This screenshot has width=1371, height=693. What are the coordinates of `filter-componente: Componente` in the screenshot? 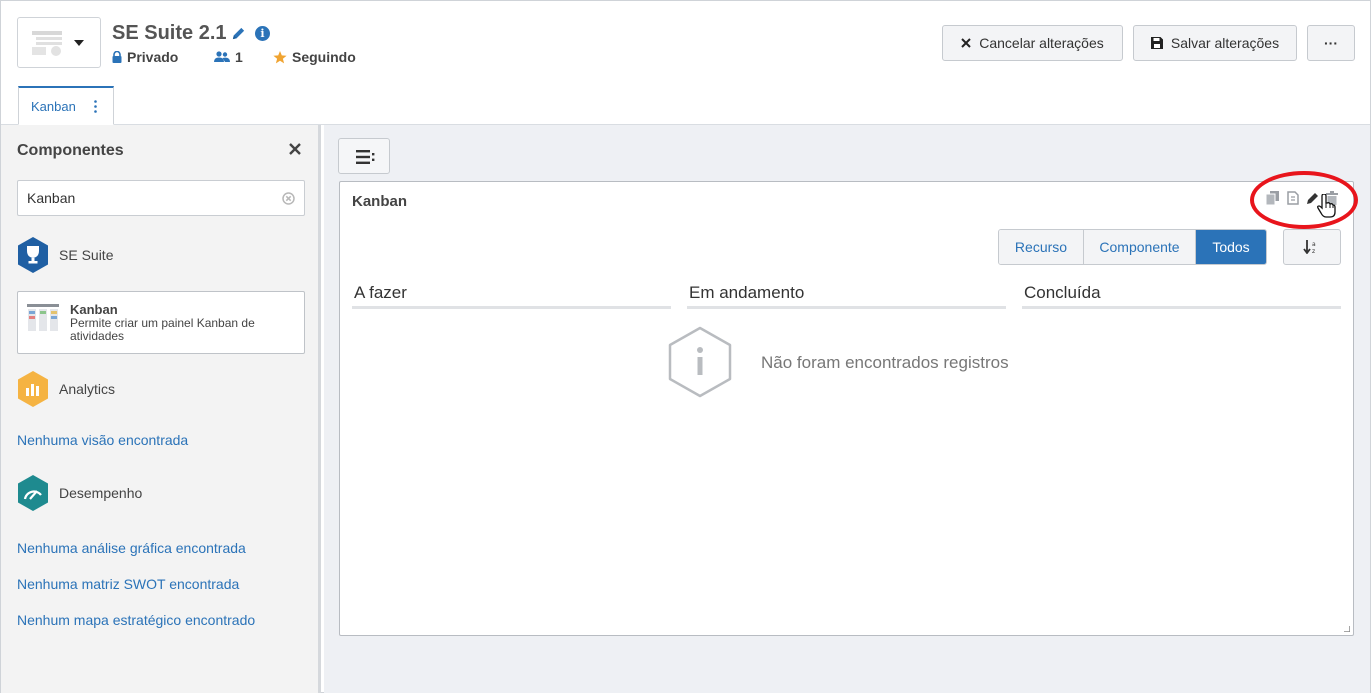 It's located at (1140, 247).